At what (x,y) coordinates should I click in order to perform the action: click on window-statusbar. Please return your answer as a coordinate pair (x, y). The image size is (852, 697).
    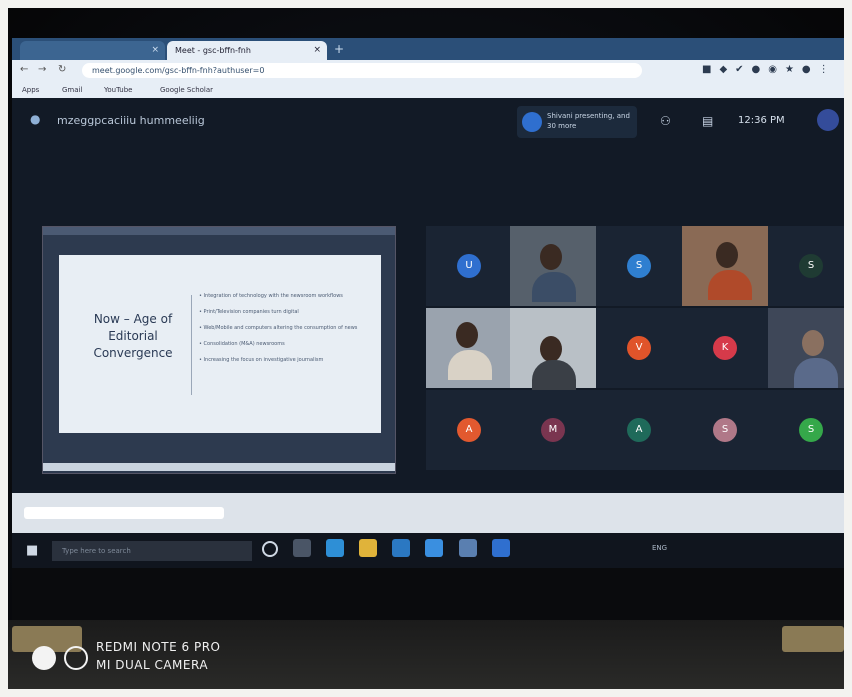
    Looking at the image, I should click on (219, 467).